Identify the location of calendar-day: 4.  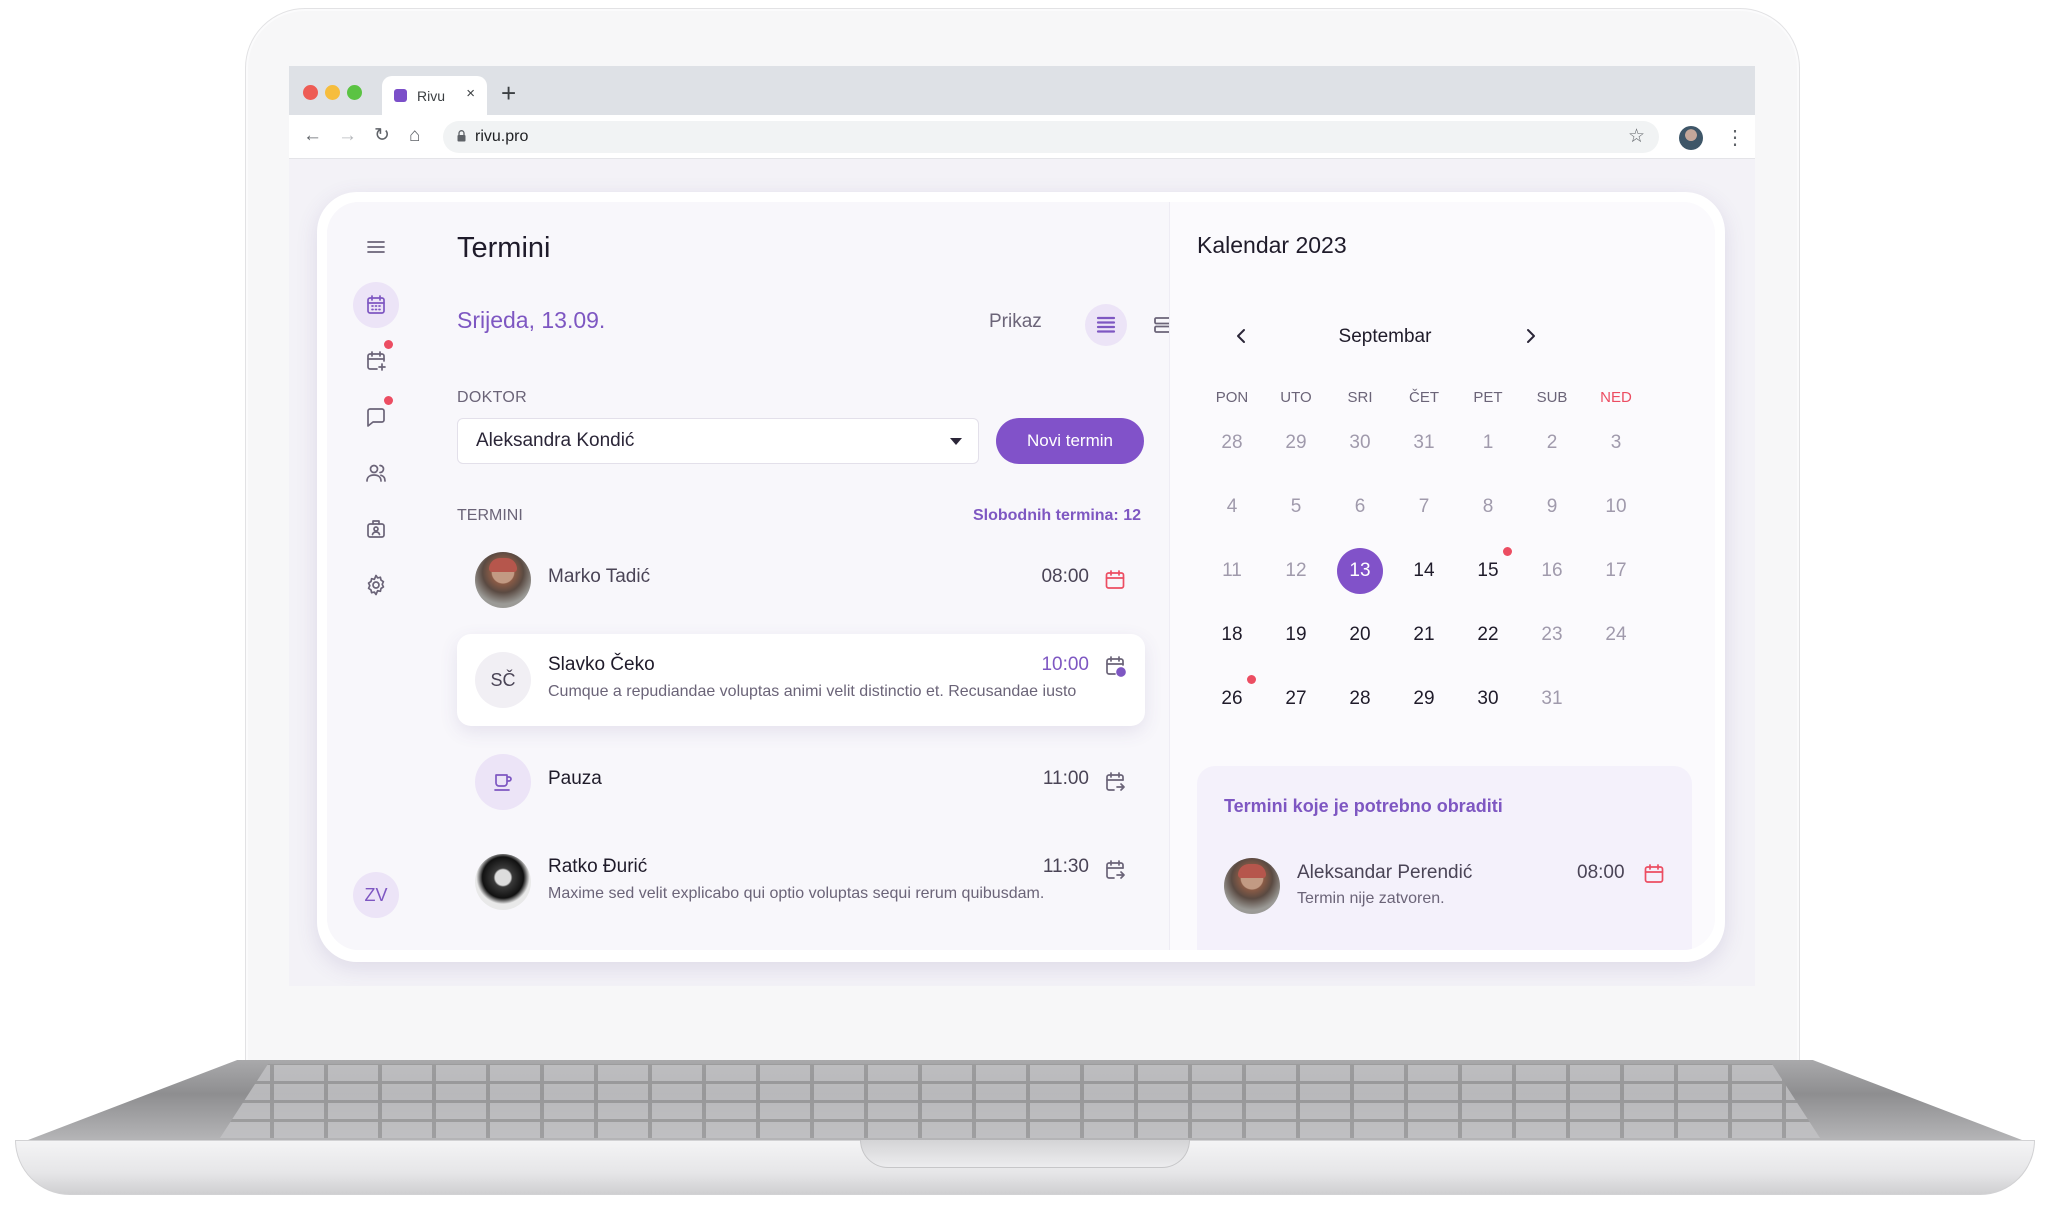
(1232, 507).